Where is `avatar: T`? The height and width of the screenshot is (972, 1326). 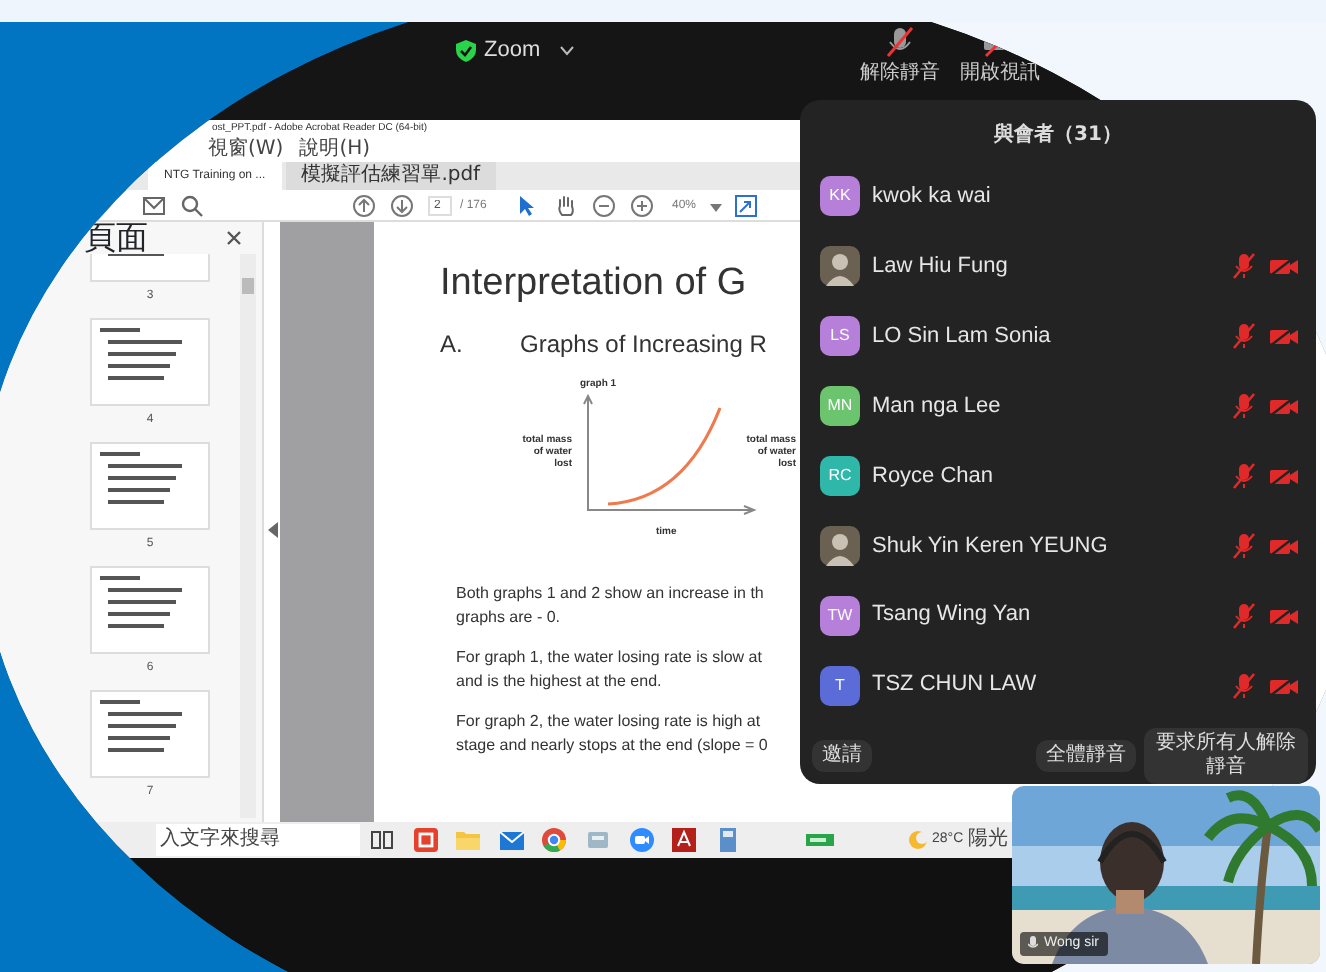 avatar: T is located at coordinates (840, 685).